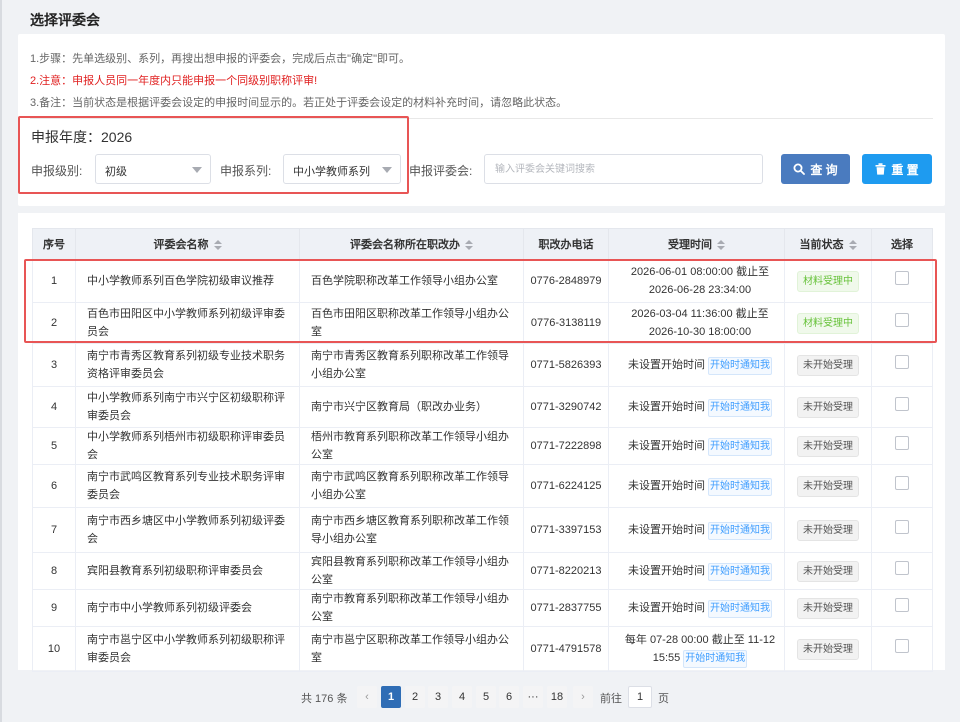 Image resolution: width=960 pixels, height=722 pixels. I want to click on committee-search-input, so click(623, 169).